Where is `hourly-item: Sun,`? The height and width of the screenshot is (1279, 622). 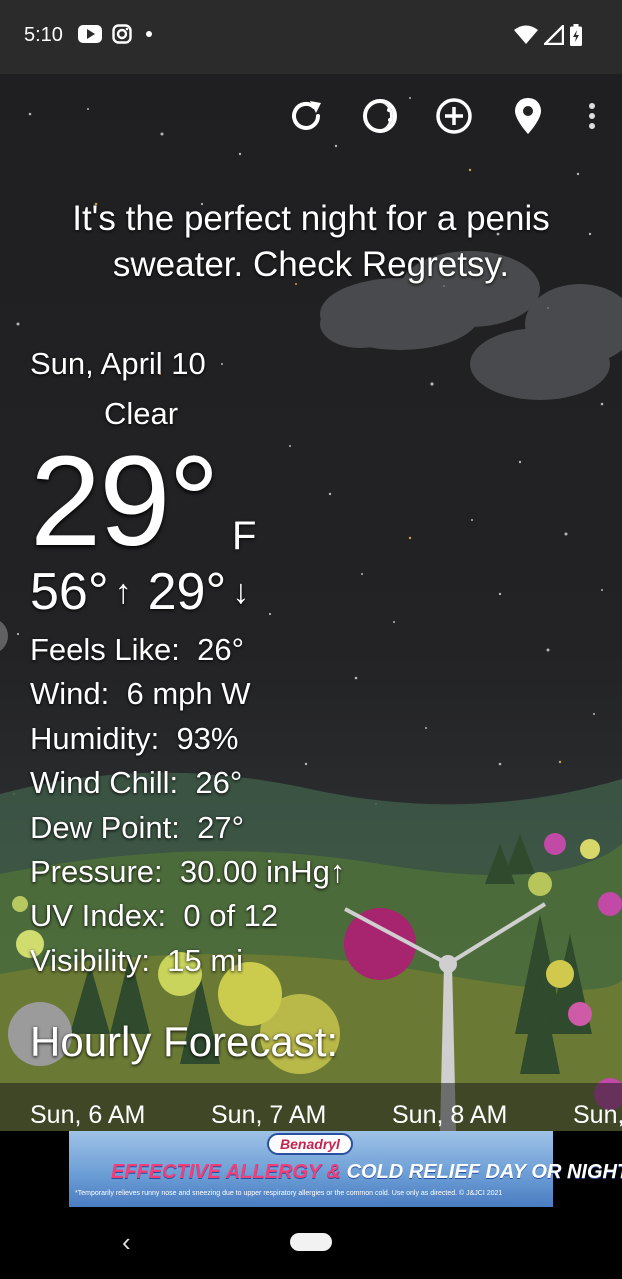
hourly-item: Sun, is located at coordinates (597, 1115).